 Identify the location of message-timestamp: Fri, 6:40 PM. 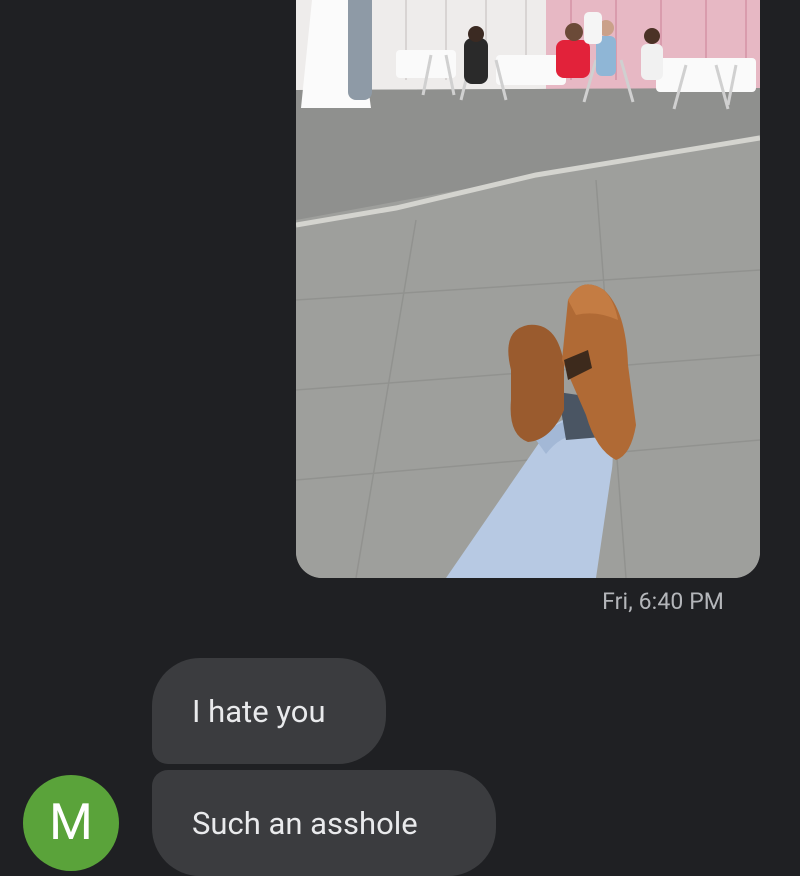
(663, 601).